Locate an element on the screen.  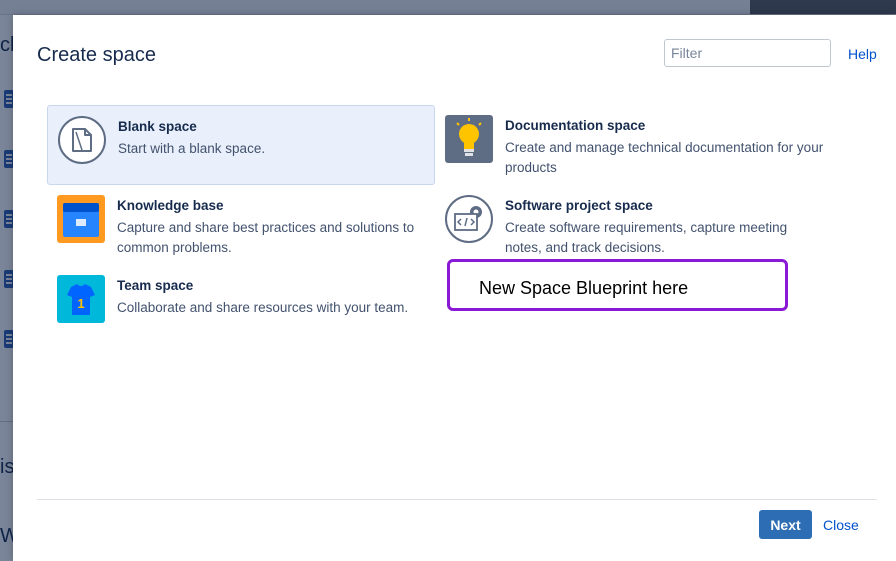
template-name: Knowledge base is located at coordinates (170, 205).